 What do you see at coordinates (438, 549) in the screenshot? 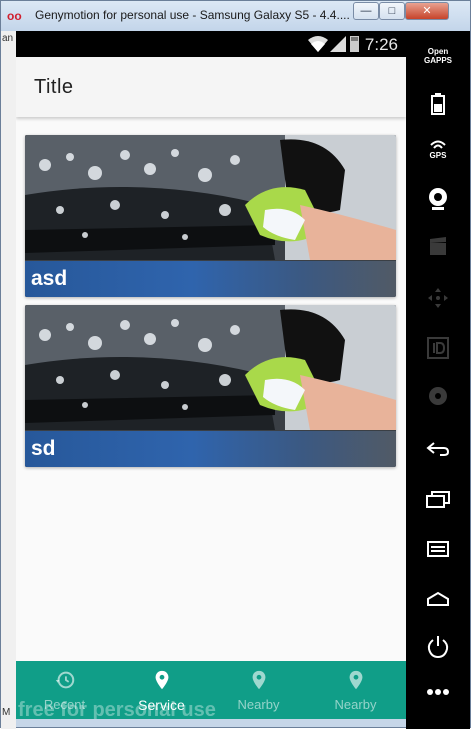
I see `menu-icon` at bounding box center [438, 549].